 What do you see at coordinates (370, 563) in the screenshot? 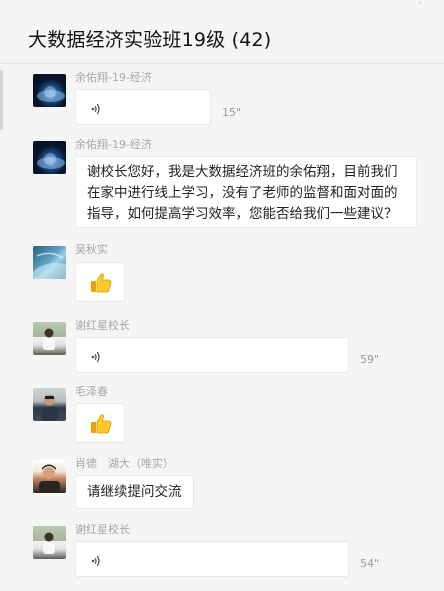
I see `voice-duration: 54"` at bounding box center [370, 563].